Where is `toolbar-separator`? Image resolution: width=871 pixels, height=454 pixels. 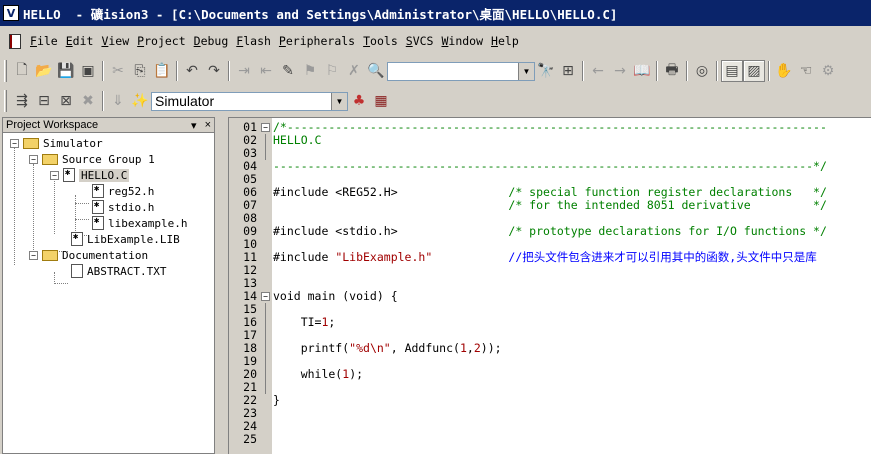 toolbar-separator is located at coordinates (717, 71).